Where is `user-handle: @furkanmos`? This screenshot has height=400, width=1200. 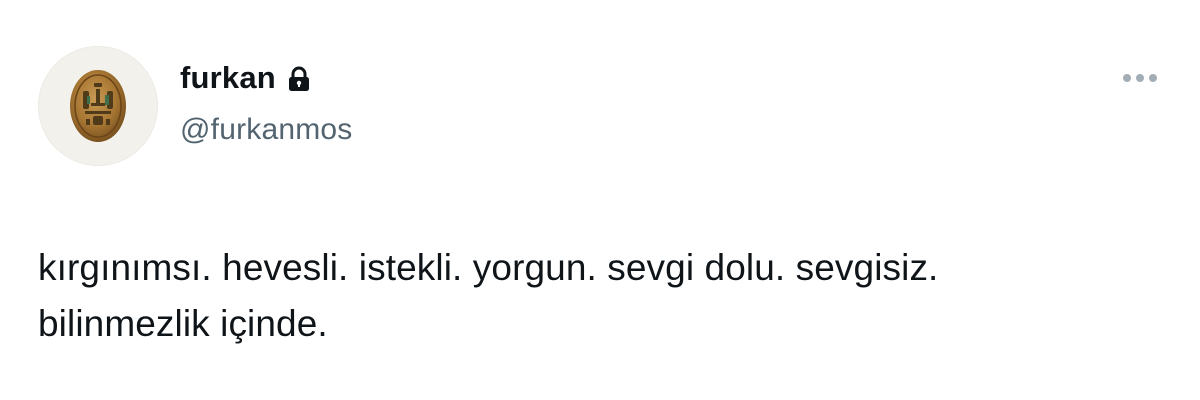 user-handle: @furkanmos is located at coordinates (266, 130).